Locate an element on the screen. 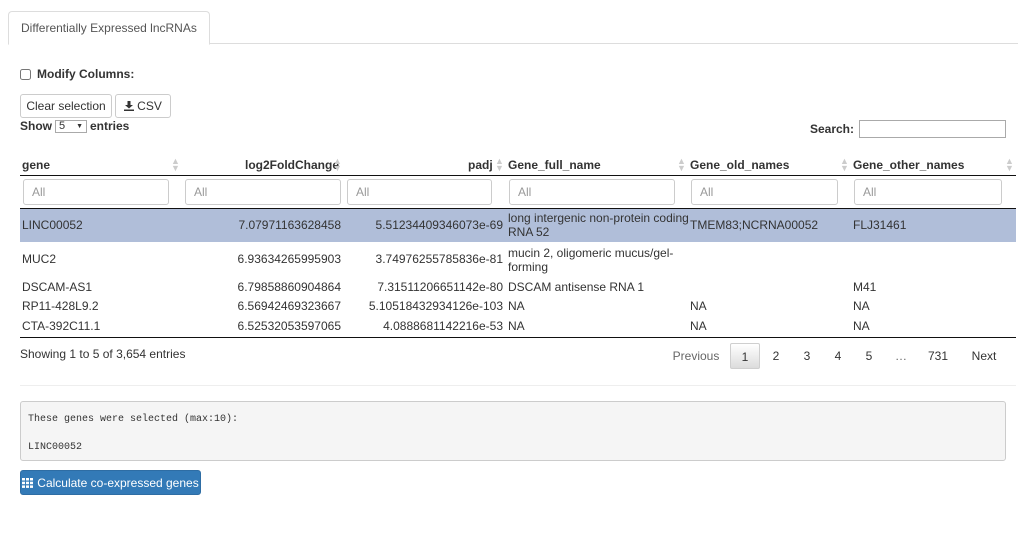 This screenshot has height=537, width=1024. cell-gene: CTA-392C11.1 is located at coordinates (61, 326).